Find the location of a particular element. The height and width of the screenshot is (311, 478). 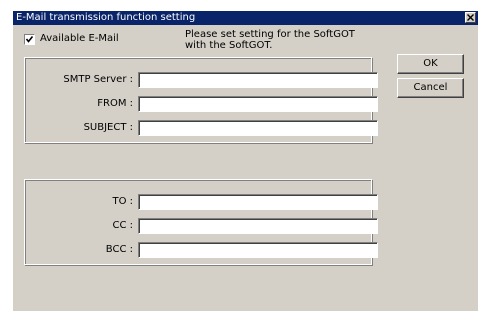

available-email-checkbox is located at coordinates (29, 39).